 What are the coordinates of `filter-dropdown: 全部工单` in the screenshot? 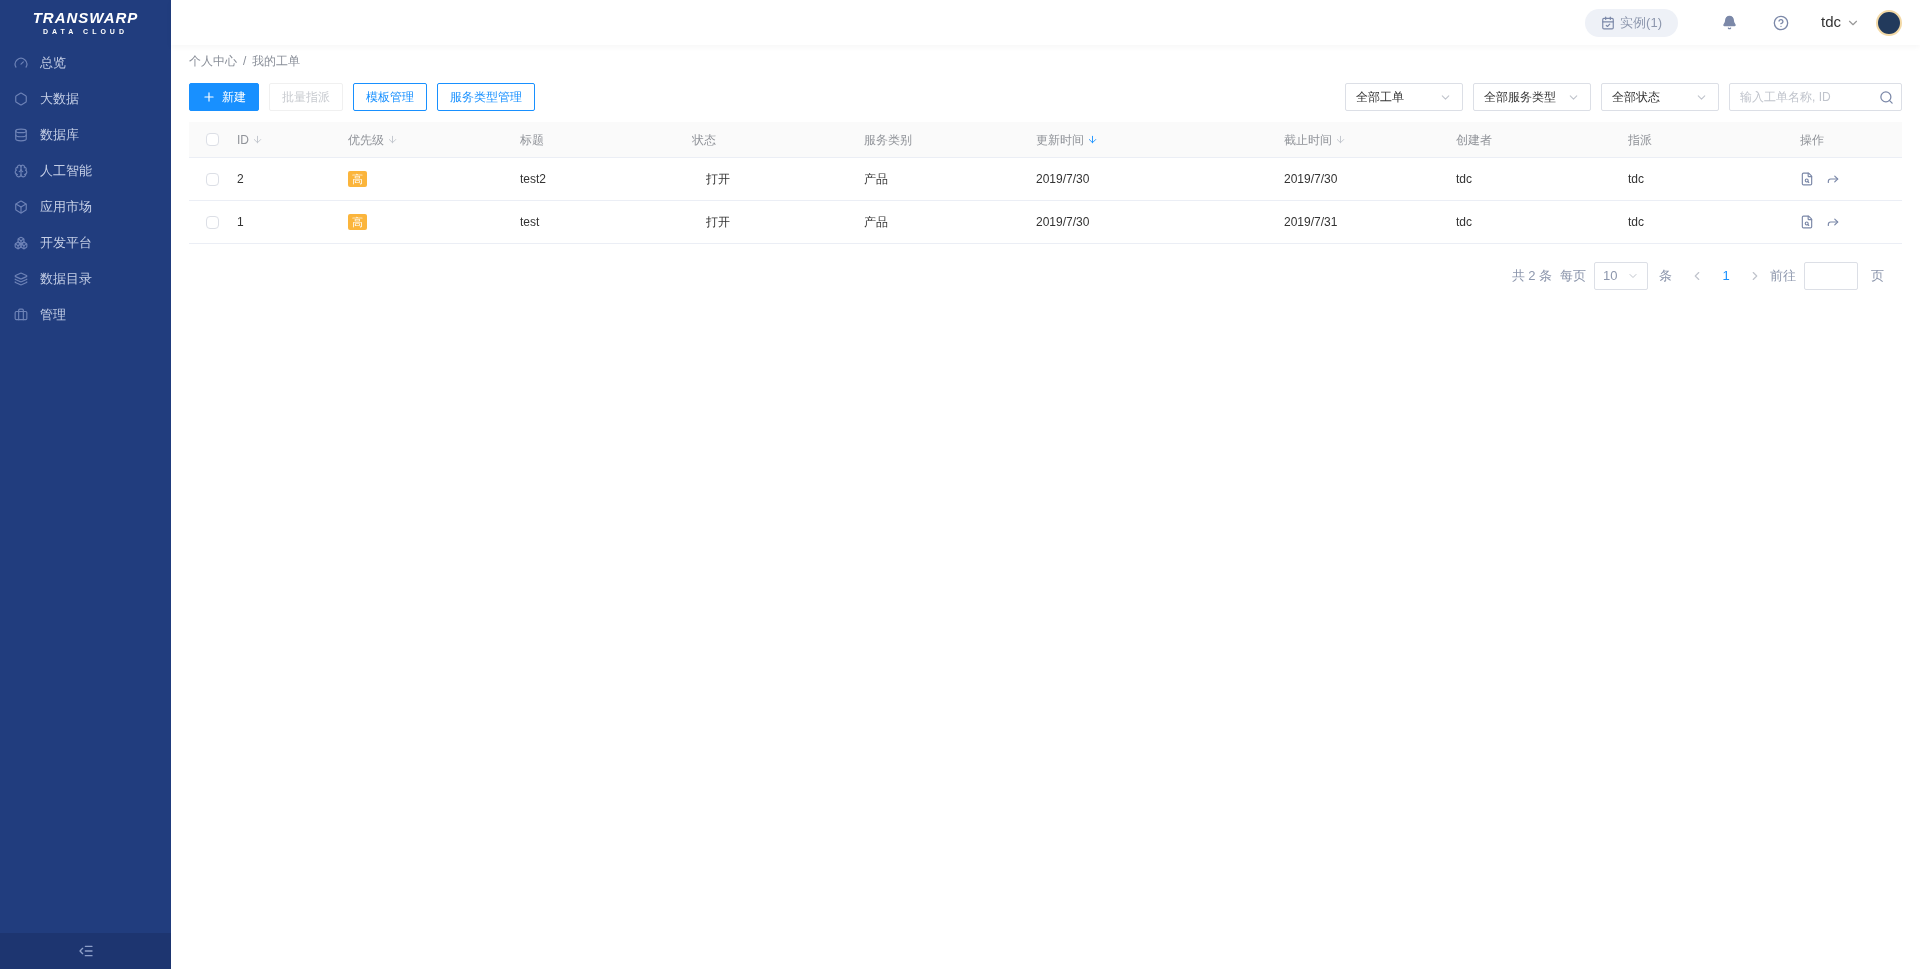 It's located at (1404, 97).